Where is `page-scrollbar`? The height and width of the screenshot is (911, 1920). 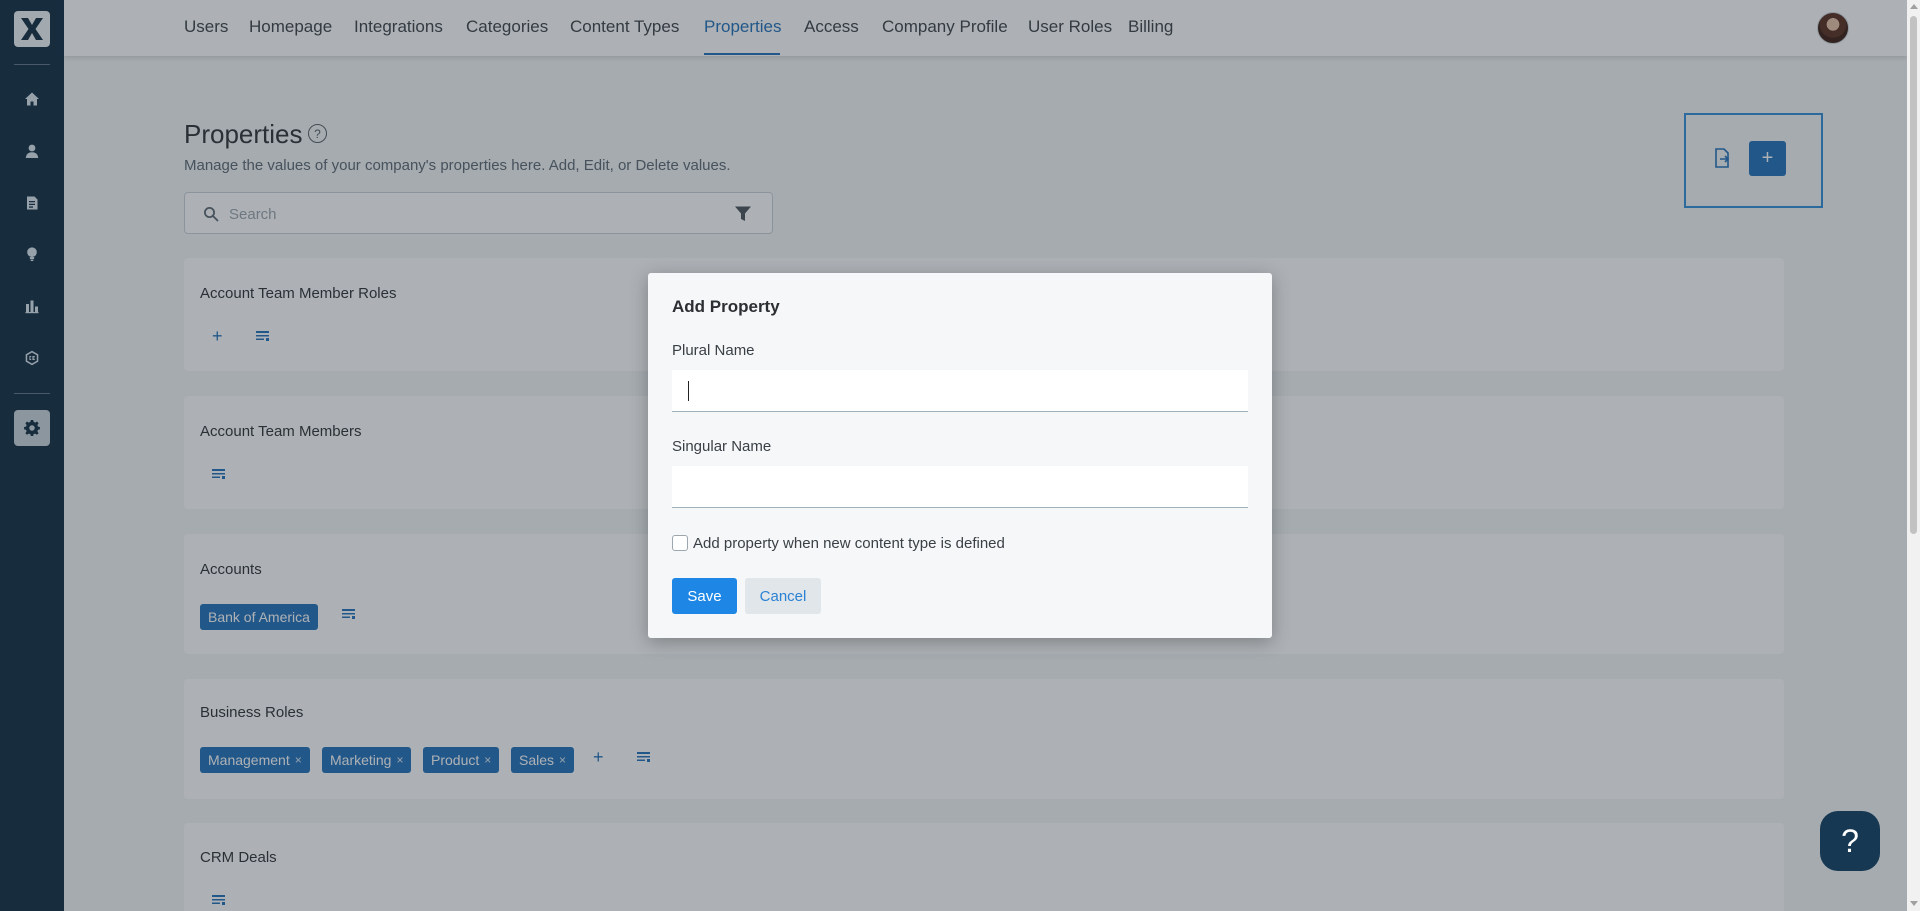 page-scrollbar is located at coordinates (1913, 455).